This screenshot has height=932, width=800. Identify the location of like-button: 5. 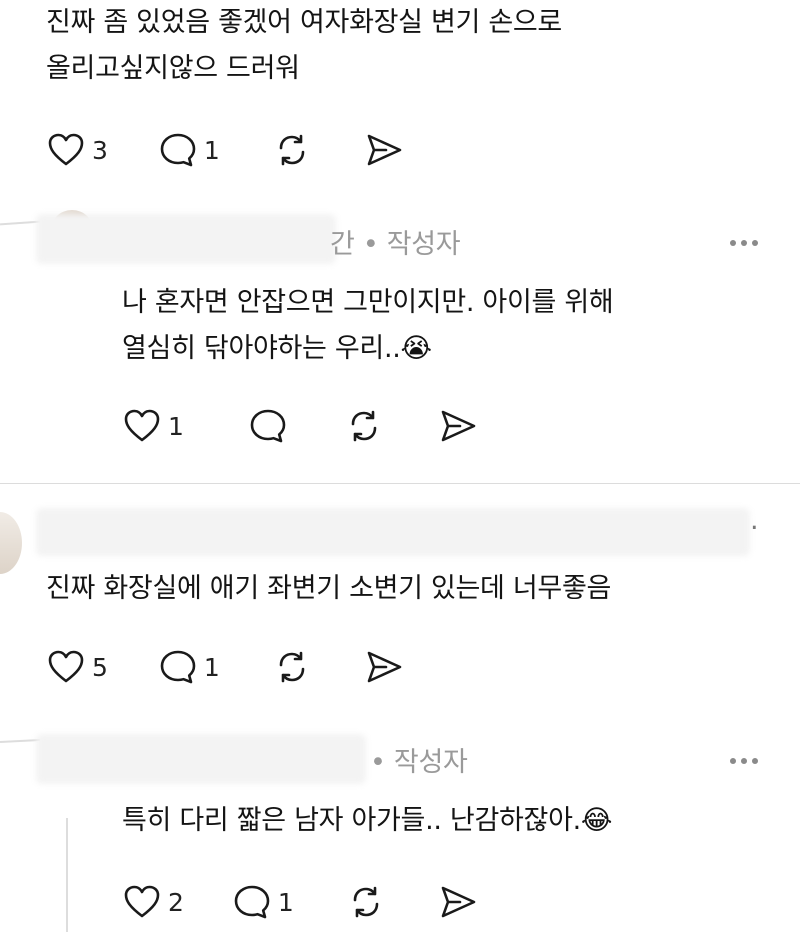
(77, 667).